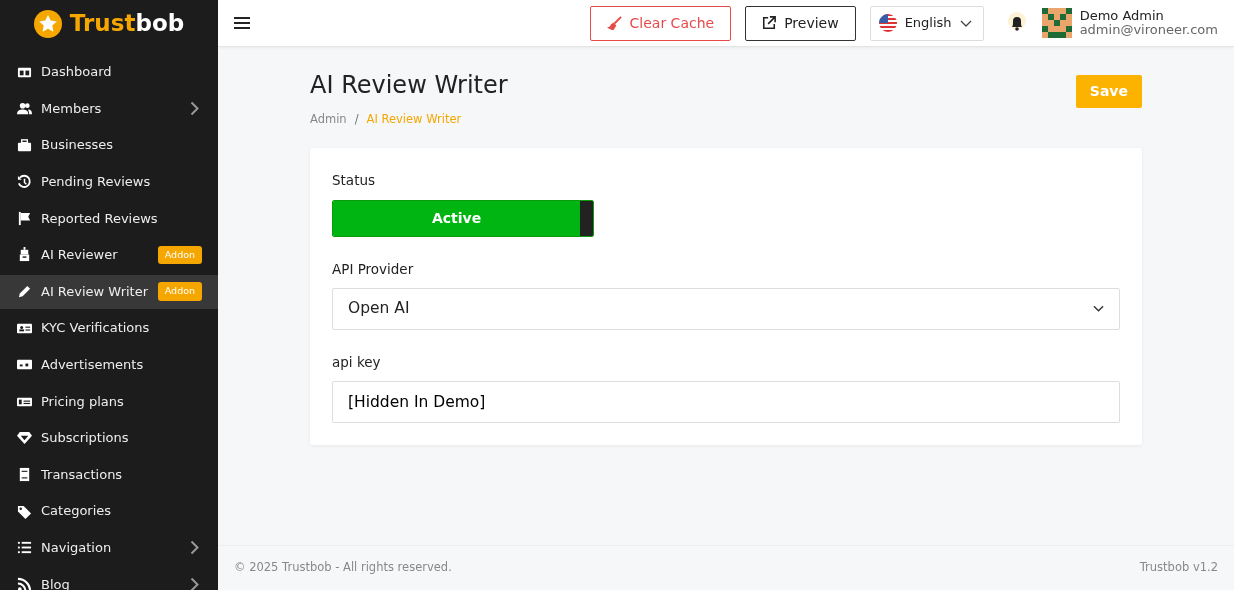 Image resolution: width=1234 pixels, height=590 pixels. I want to click on robot-icon, so click(24, 255).